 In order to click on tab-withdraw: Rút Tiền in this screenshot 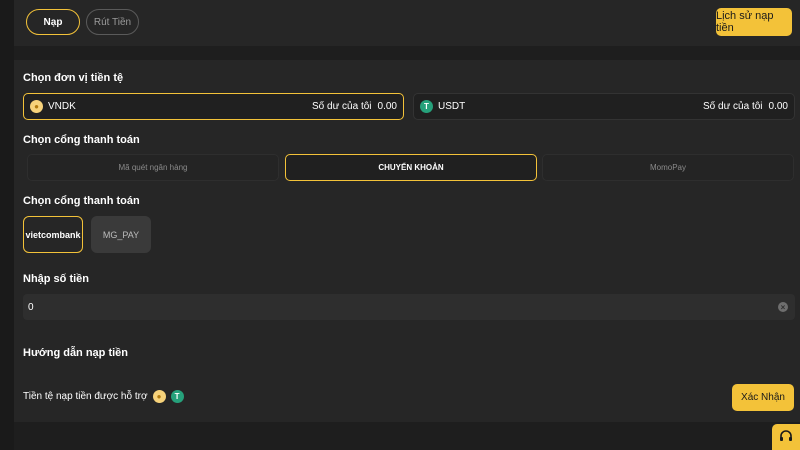, I will do `click(112, 22)`.